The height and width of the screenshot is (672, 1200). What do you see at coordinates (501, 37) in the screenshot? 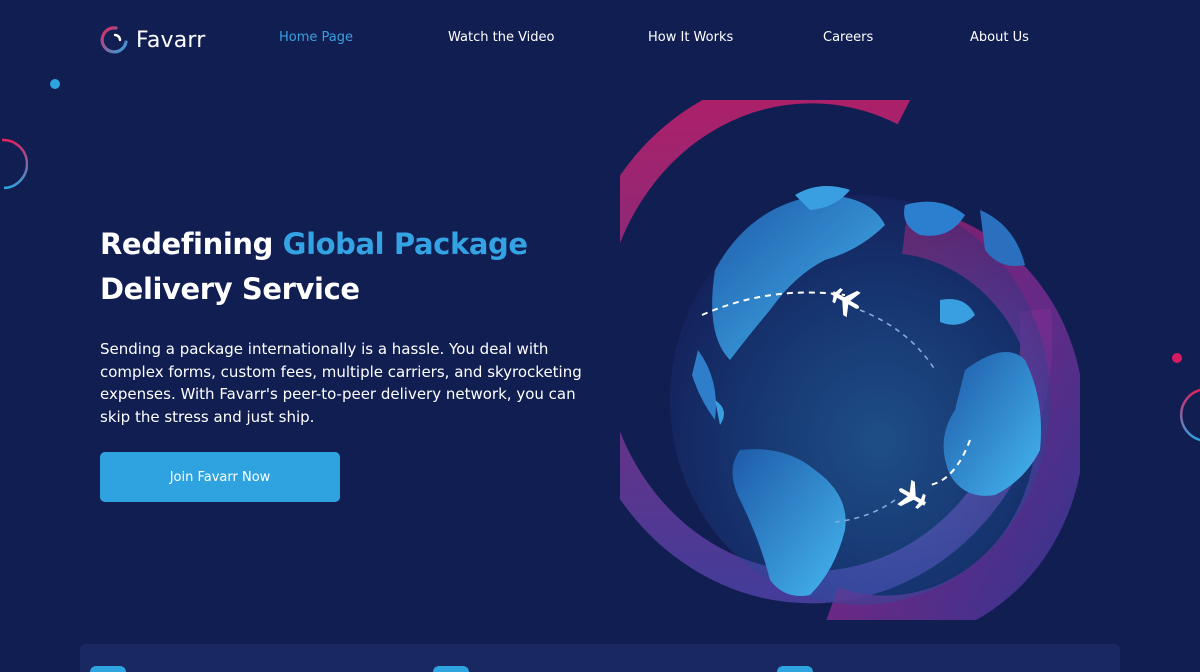
I see `nav-watch-the-video: Watch the Video` at bounding box center [501, 37].